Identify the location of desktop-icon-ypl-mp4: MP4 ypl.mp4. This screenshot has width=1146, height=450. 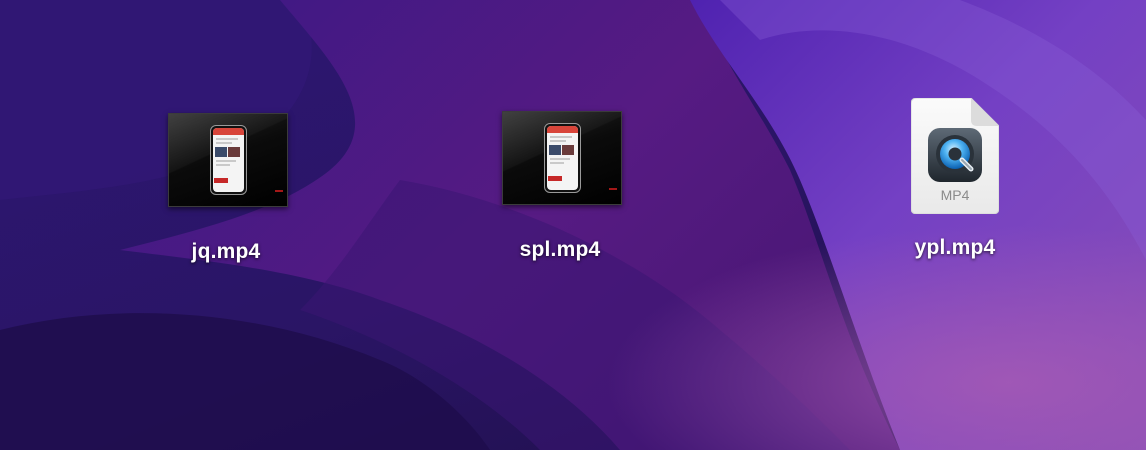
(955, 183).